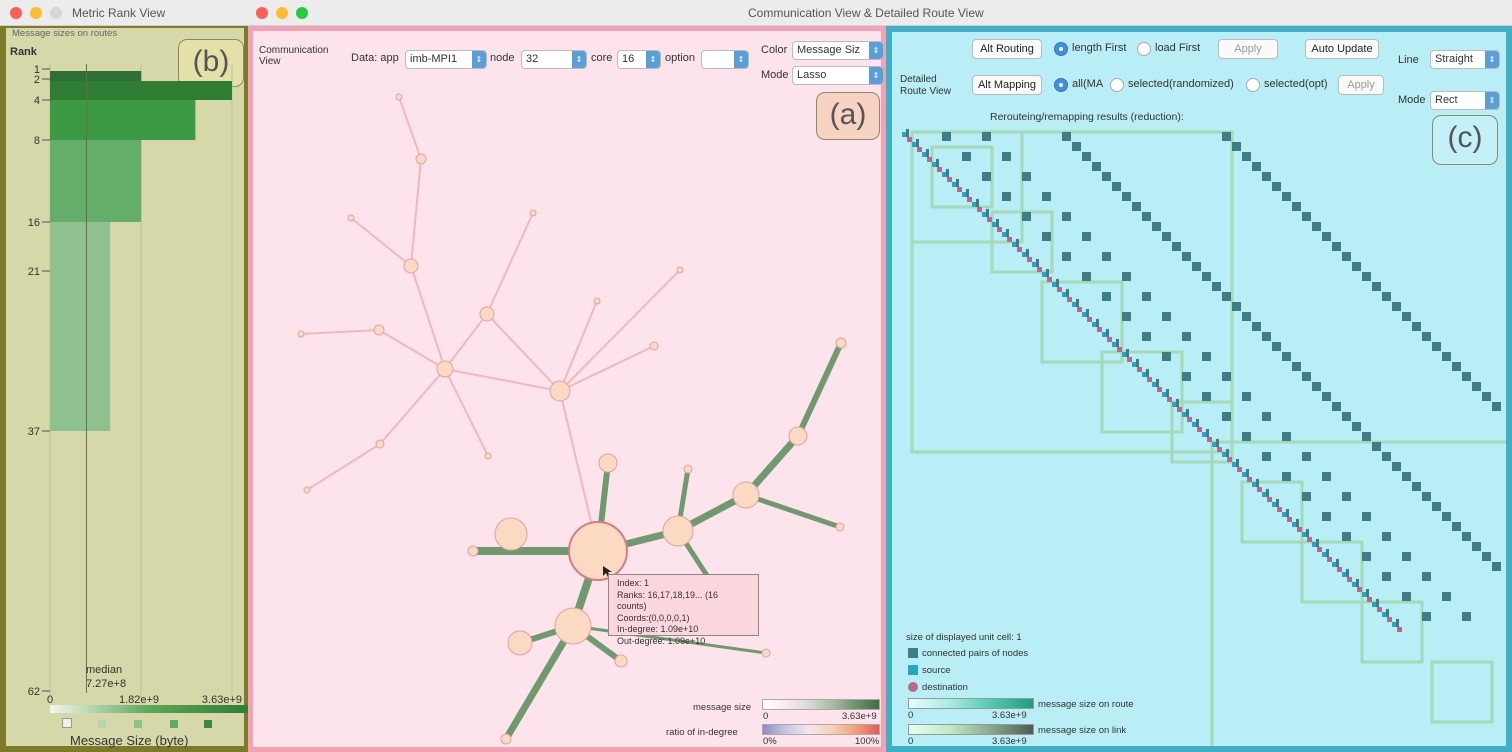  Describe the element at coordinates (913, 687) in the screenshot. I see `destination-swatch` at that location.